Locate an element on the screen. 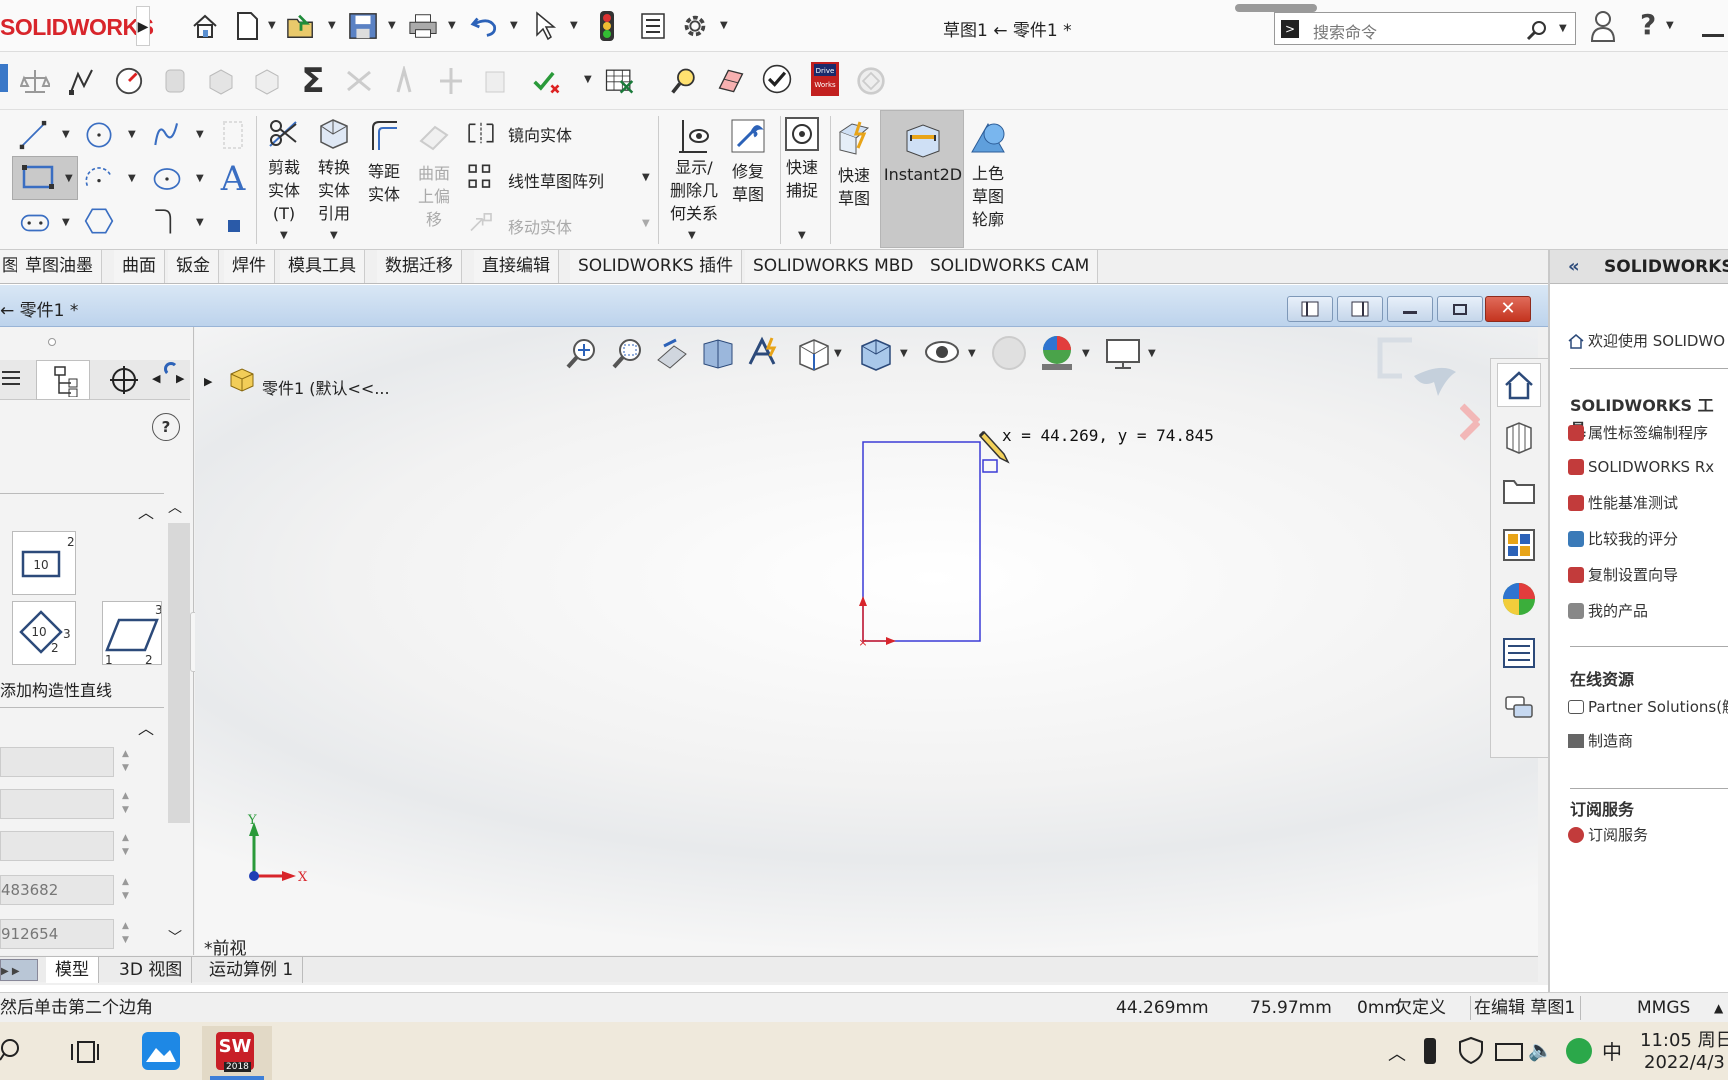 The height and width of the screenshot is (1080, 1728). polygon-tool-icon is located at coordinates (99, 221).